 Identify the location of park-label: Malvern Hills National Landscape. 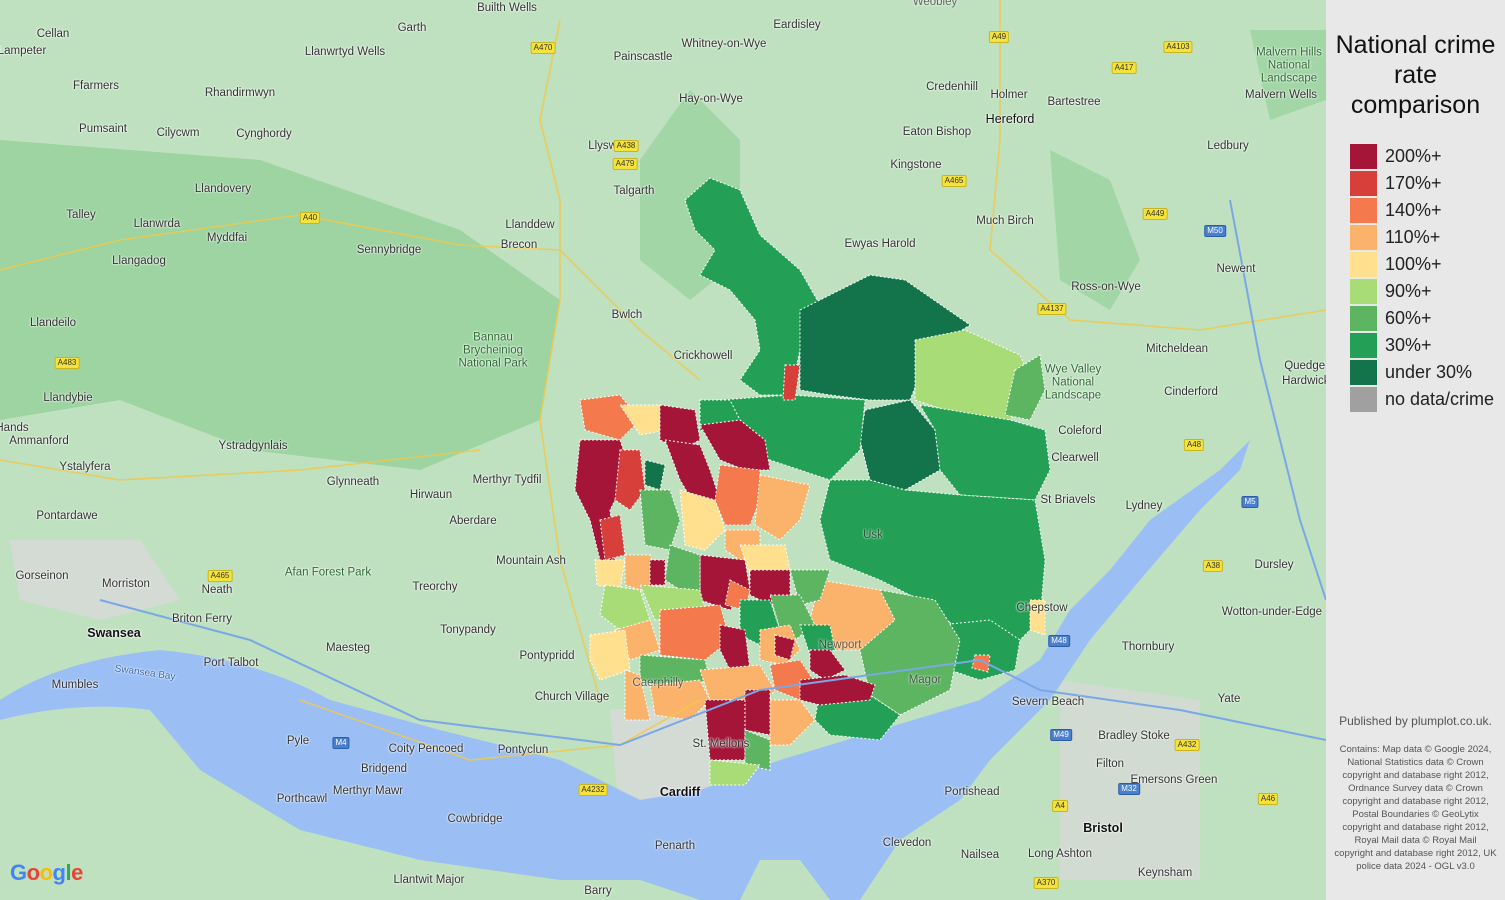
(1289, 65).